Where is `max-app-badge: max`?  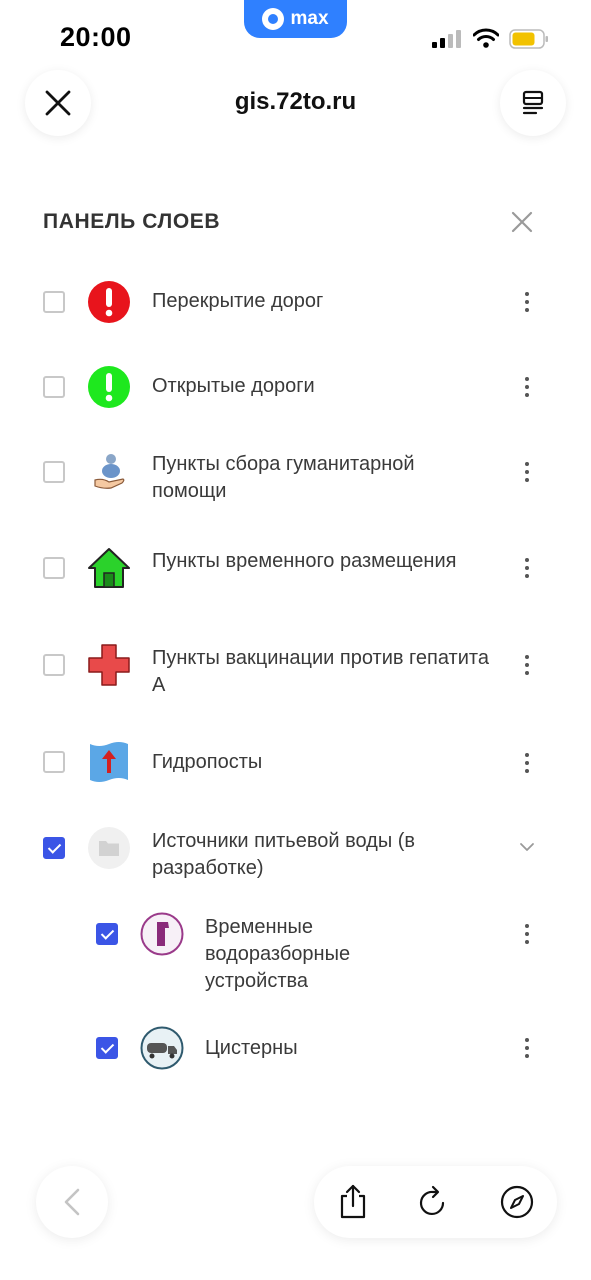 max-app-badge: max is located at coordinates (295, 19).